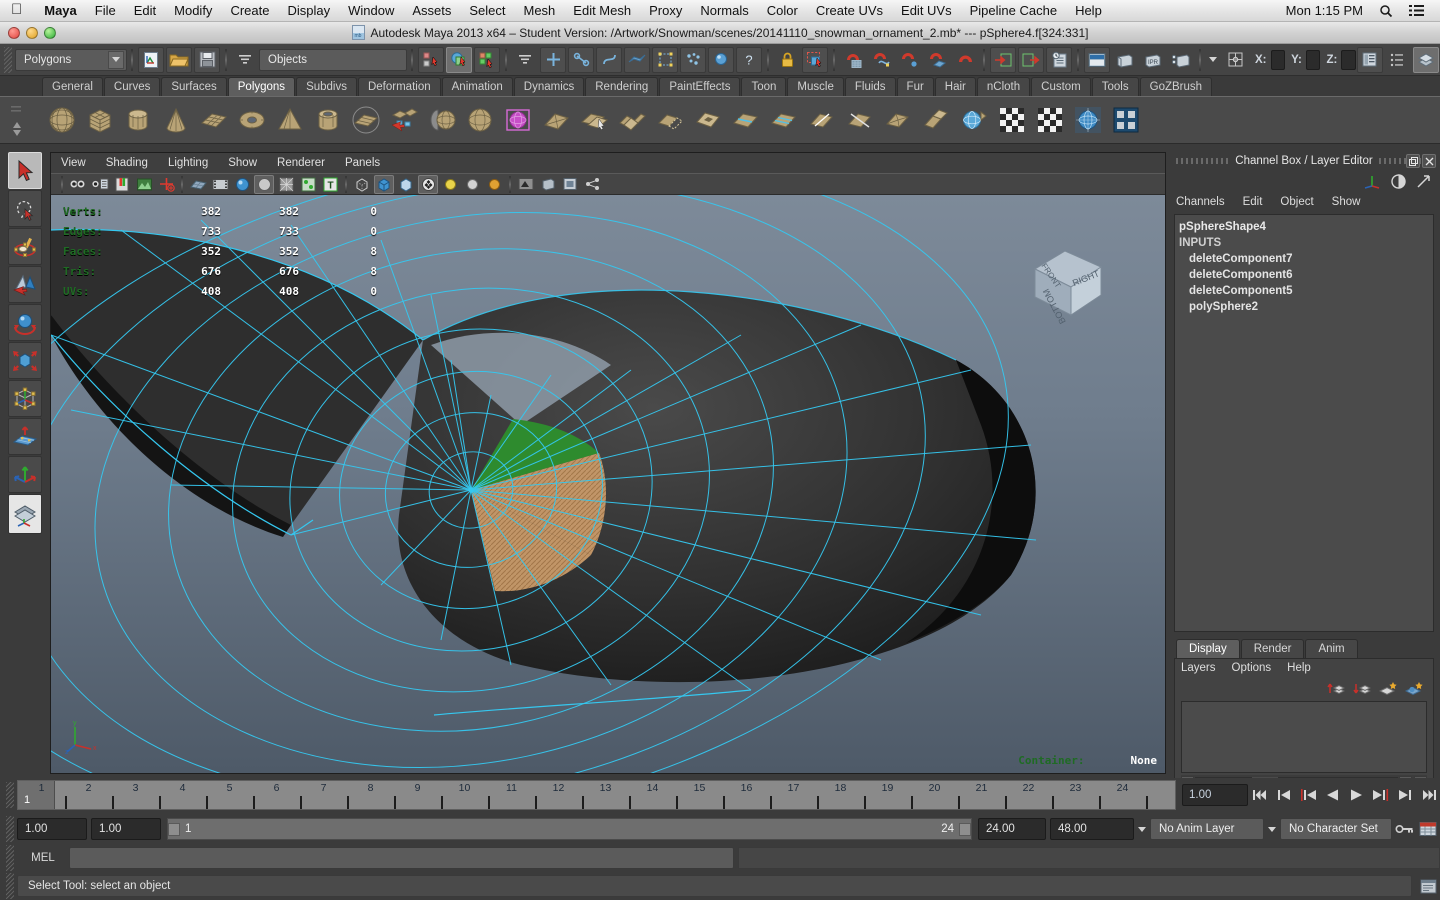 Image resolution: width=1440 pixels, height=900 pixels. I want to click on shelf-tab-curves: Curves, so click(132, 86).